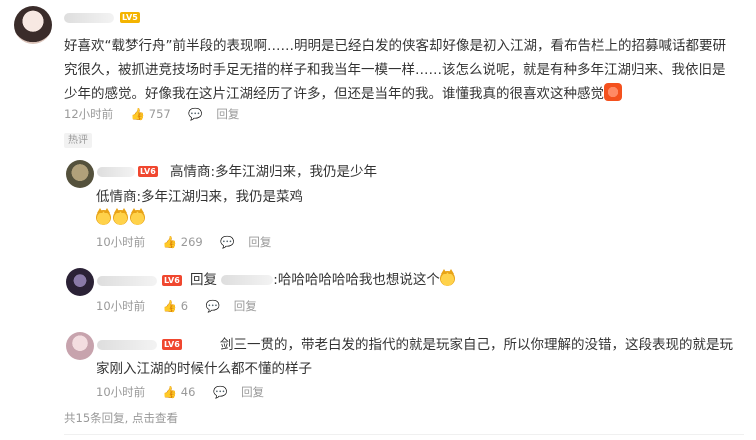 Image resolution: width=756 pixels, height=440 pixels. I want to click on like-count: 757, so click(159, 114).